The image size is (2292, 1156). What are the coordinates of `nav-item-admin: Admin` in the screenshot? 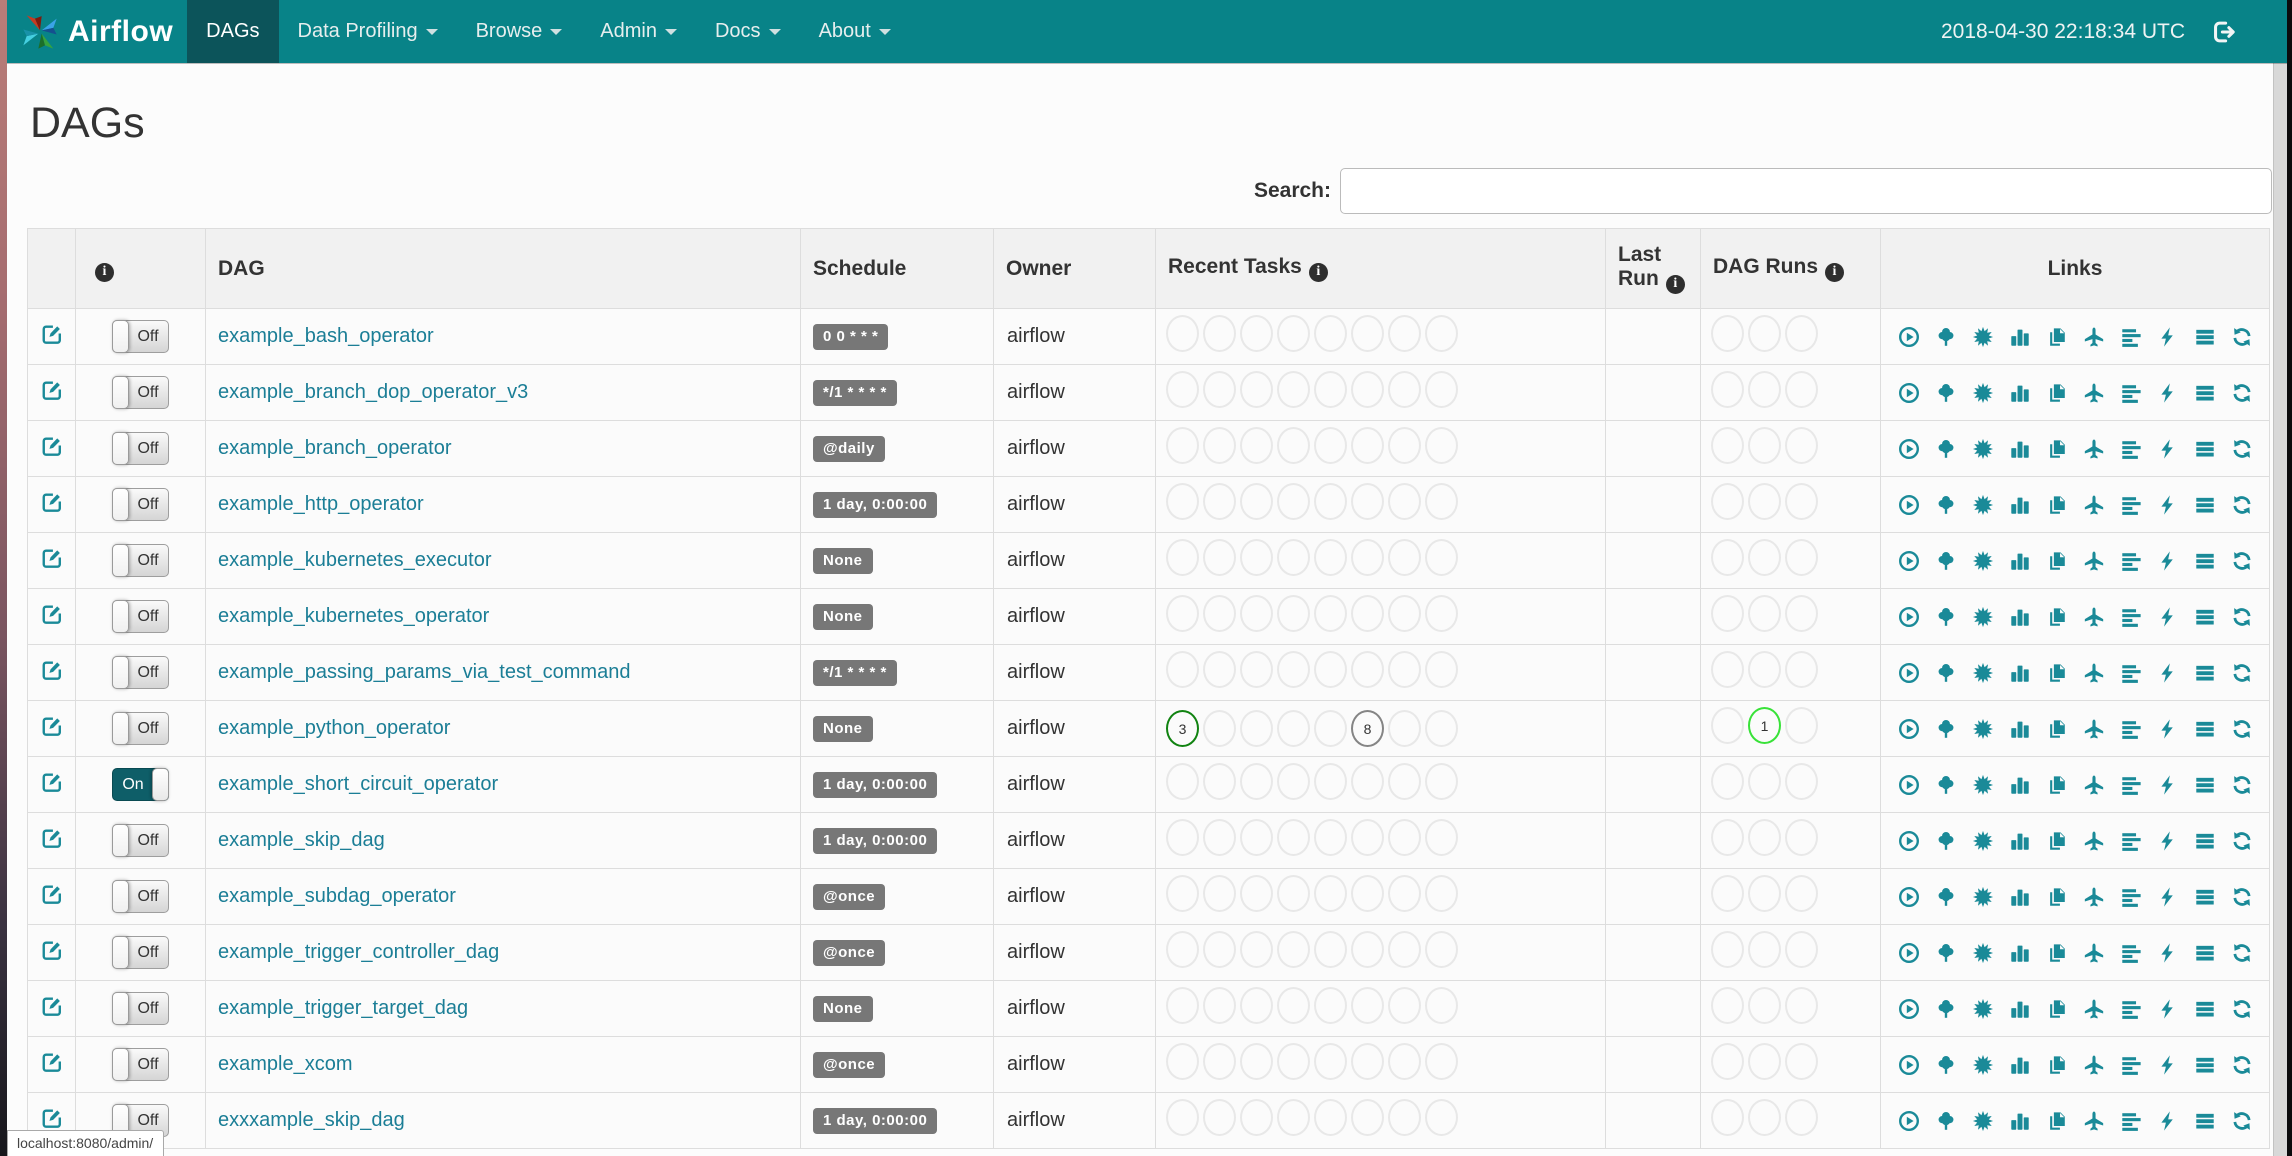 It's located at (638, 31).